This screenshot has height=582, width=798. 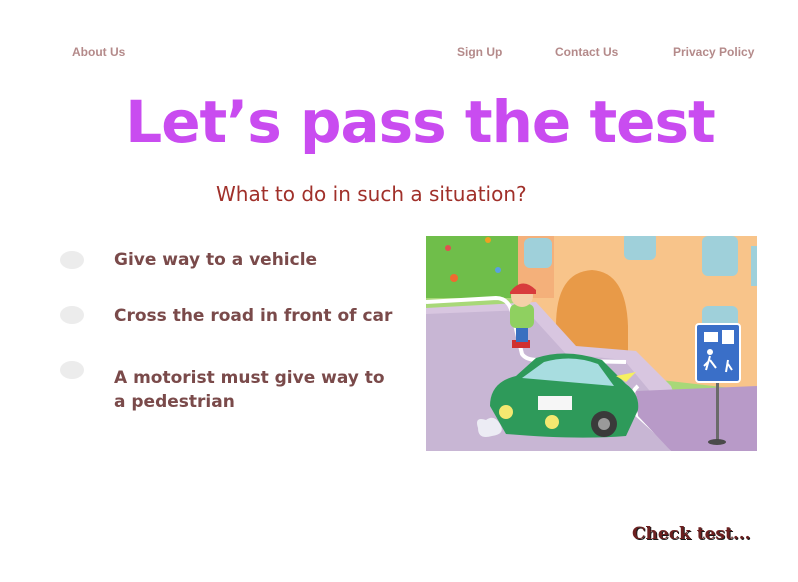 I want to click on option-1-label: Give way to a vehicle, so click(x=254, y=260).